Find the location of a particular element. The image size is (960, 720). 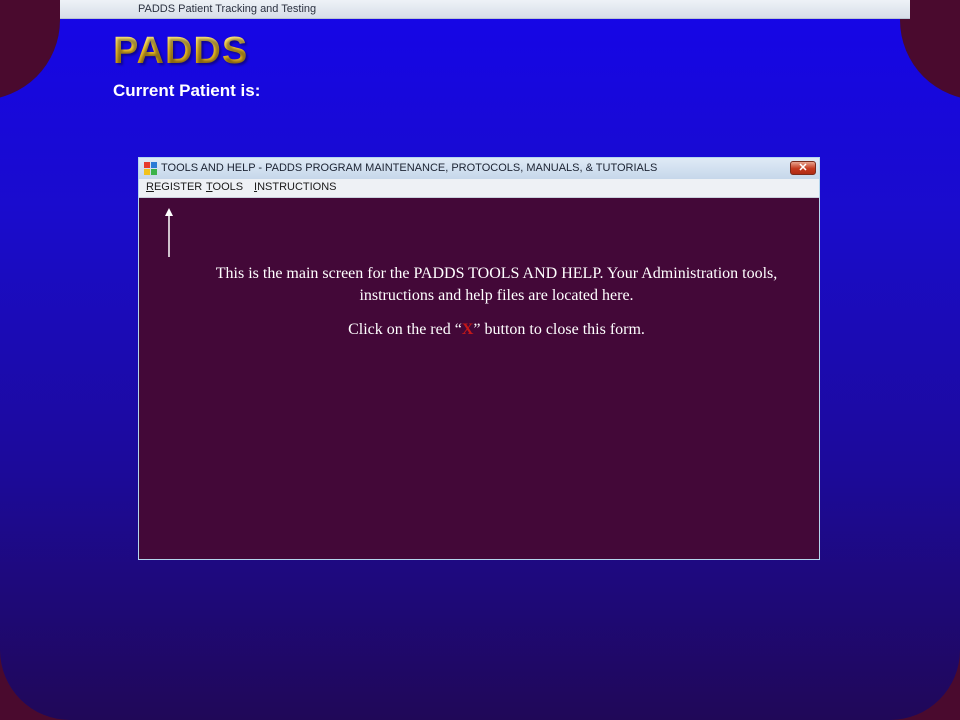

red-x-text: X is located at coordinates (467, 329).